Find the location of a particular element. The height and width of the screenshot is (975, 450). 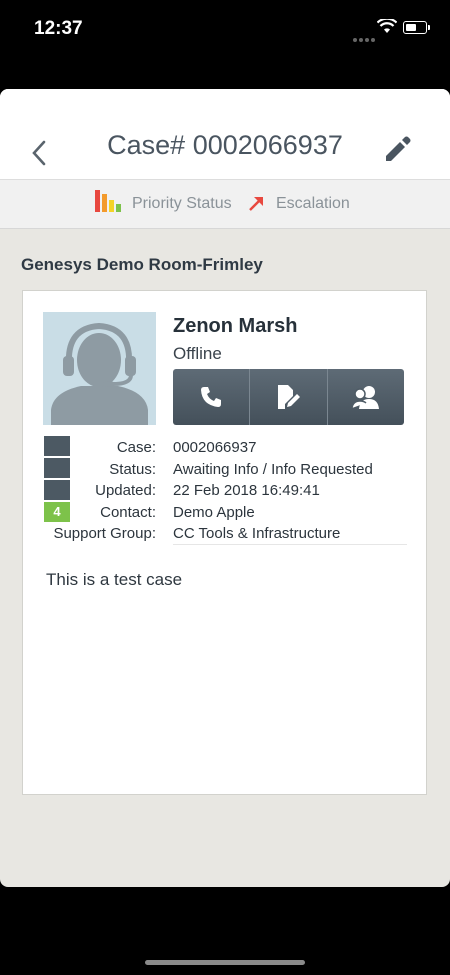

detail-value: 0002066937 is located at coordinates (215, 447).